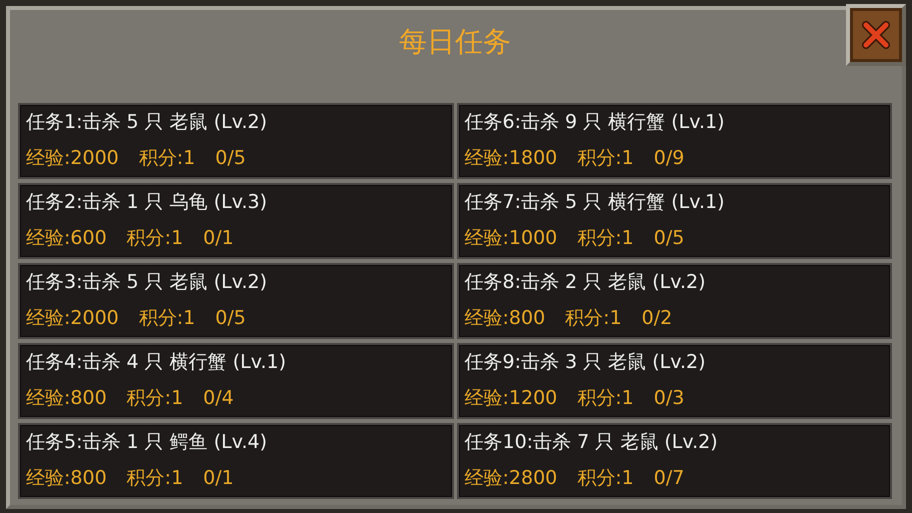 The width and height of the screenshot is (912, 513). I want to click on task-title: 任务2:击杀 1 只 乌龟 (Lv.3), so click(147, 202).